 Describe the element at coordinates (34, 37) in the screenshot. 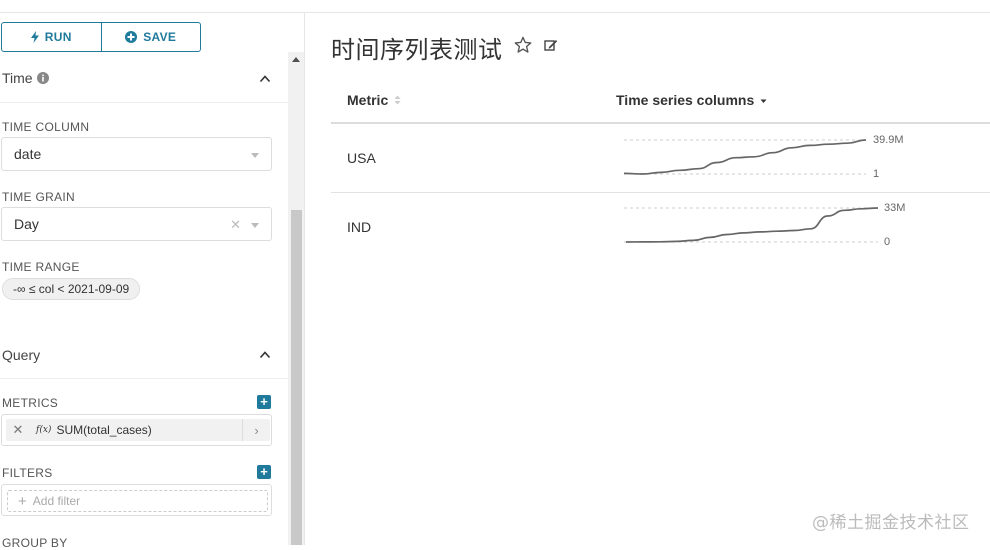

I see `bolt-icon` at that location.